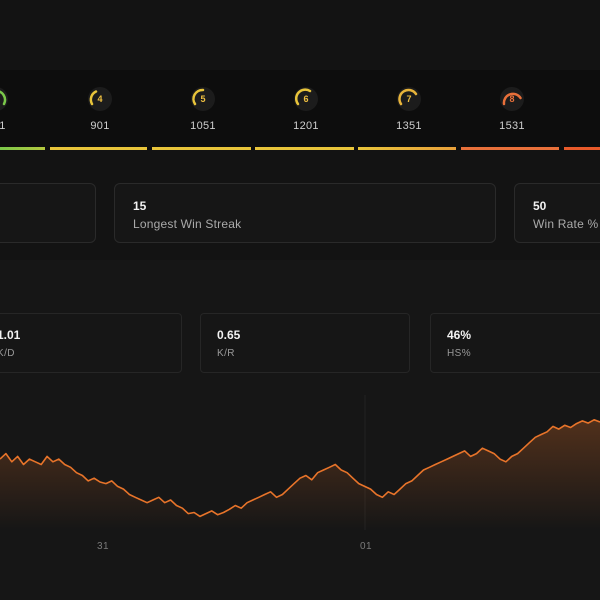  I want to click on stat-card-kd: 1.01 K/D, so click(91, 343).